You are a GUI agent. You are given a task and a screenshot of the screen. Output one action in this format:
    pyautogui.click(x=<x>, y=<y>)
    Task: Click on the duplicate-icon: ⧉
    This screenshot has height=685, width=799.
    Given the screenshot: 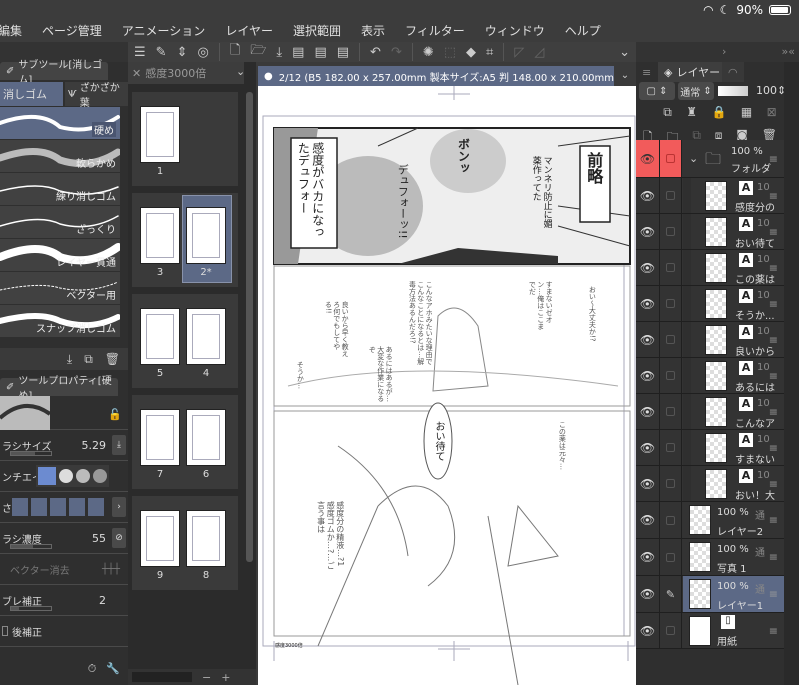 What is the action you would take?
    pyautogui.click(x=88, y=359)
    